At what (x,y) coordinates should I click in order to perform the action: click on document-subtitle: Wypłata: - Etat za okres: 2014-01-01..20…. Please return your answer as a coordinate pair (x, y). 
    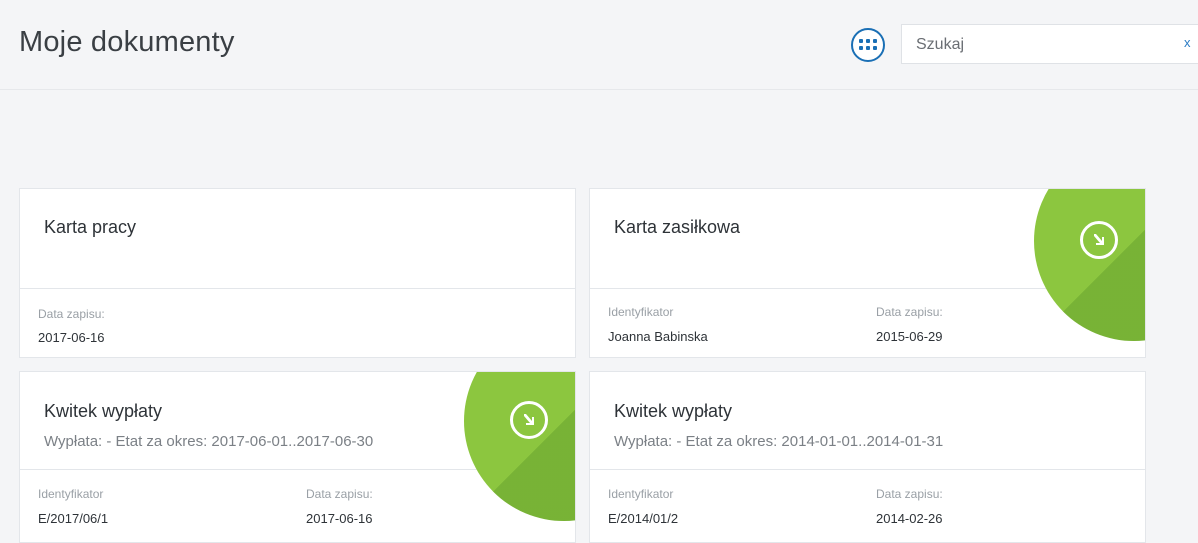
    Looking at the image, I should click on (779, 441).